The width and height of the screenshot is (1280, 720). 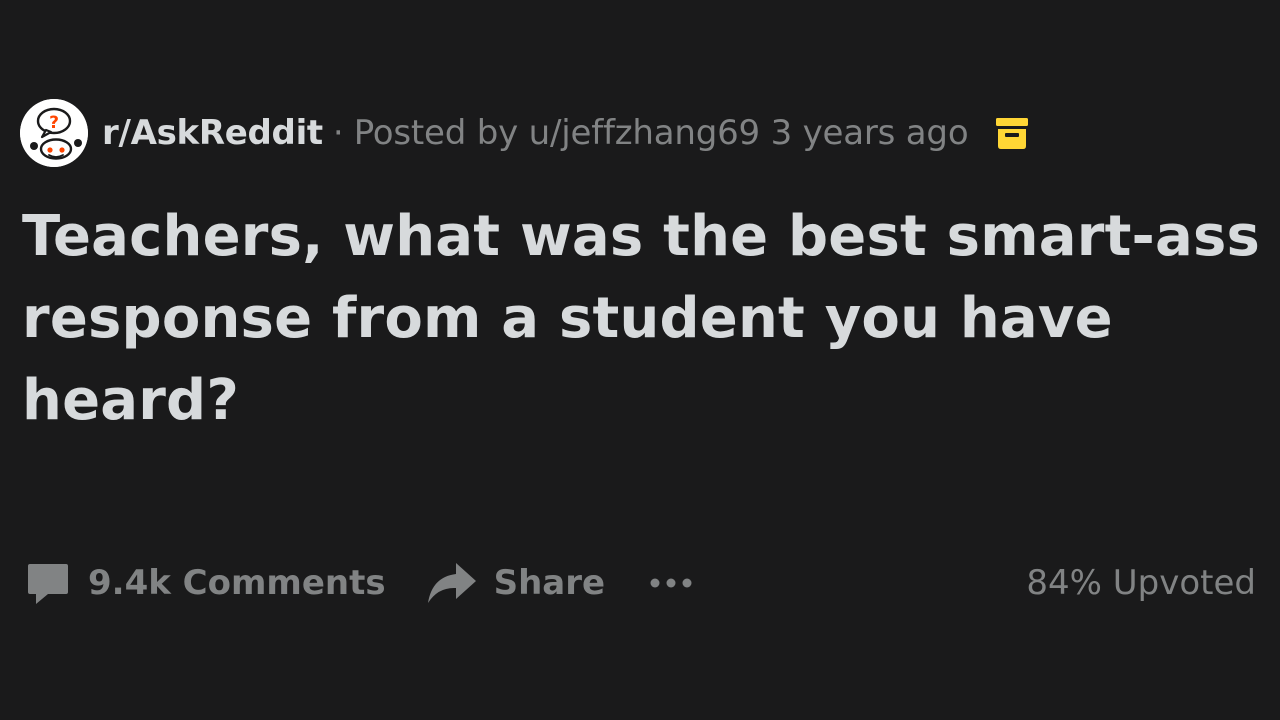 I want to click on posted-by-text: Posted by u/jeffzhang69 3 years ago, so click(x=661, y=133).